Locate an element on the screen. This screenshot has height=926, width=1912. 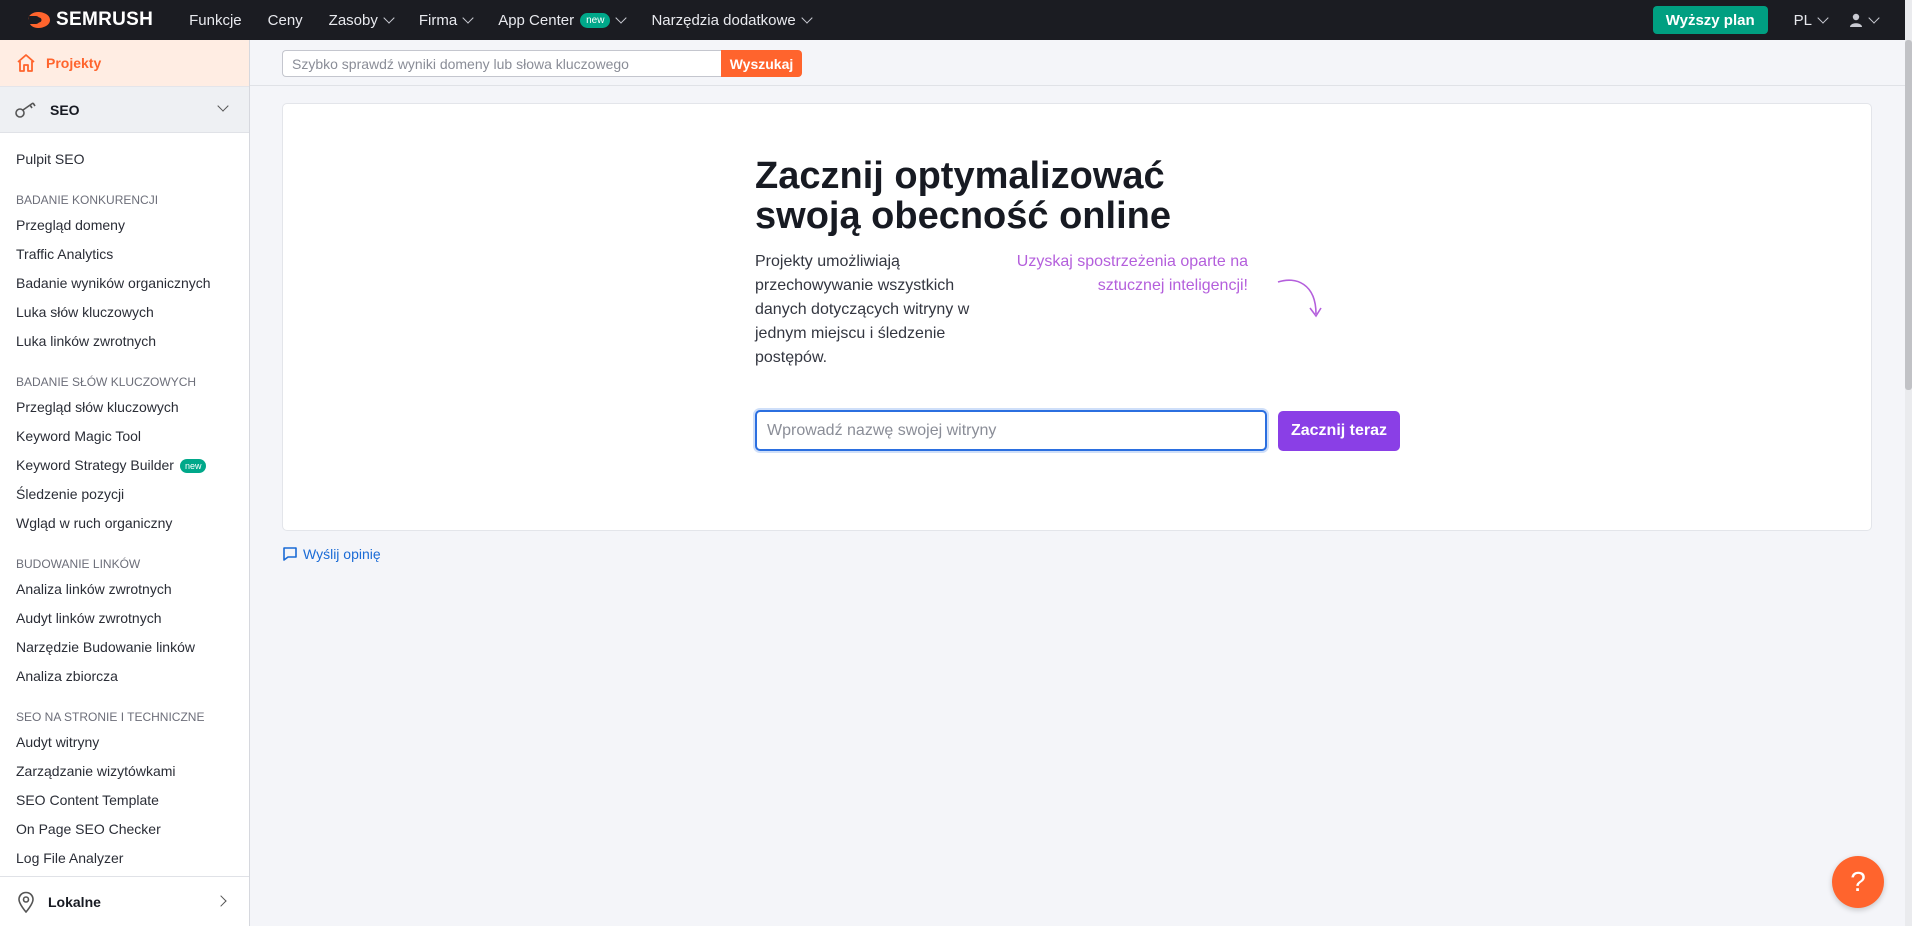
nav-item-narzędzia-dodatkowe: Narzędzia dodatkowe is located at coordinates (732, 20).